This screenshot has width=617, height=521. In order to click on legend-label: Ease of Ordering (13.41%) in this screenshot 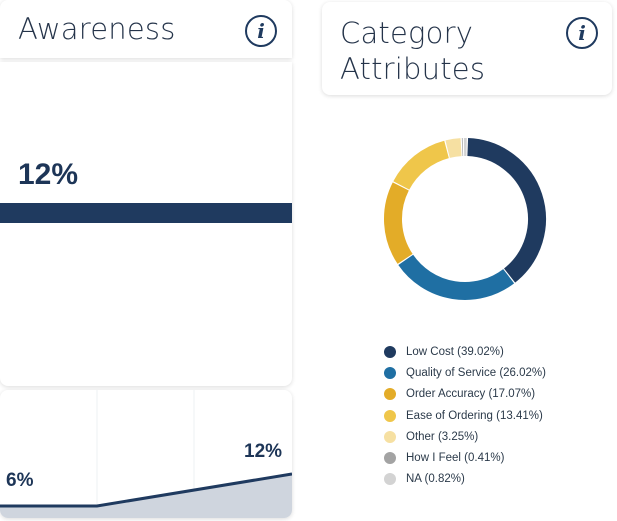, I will do `click(474, 415)`.